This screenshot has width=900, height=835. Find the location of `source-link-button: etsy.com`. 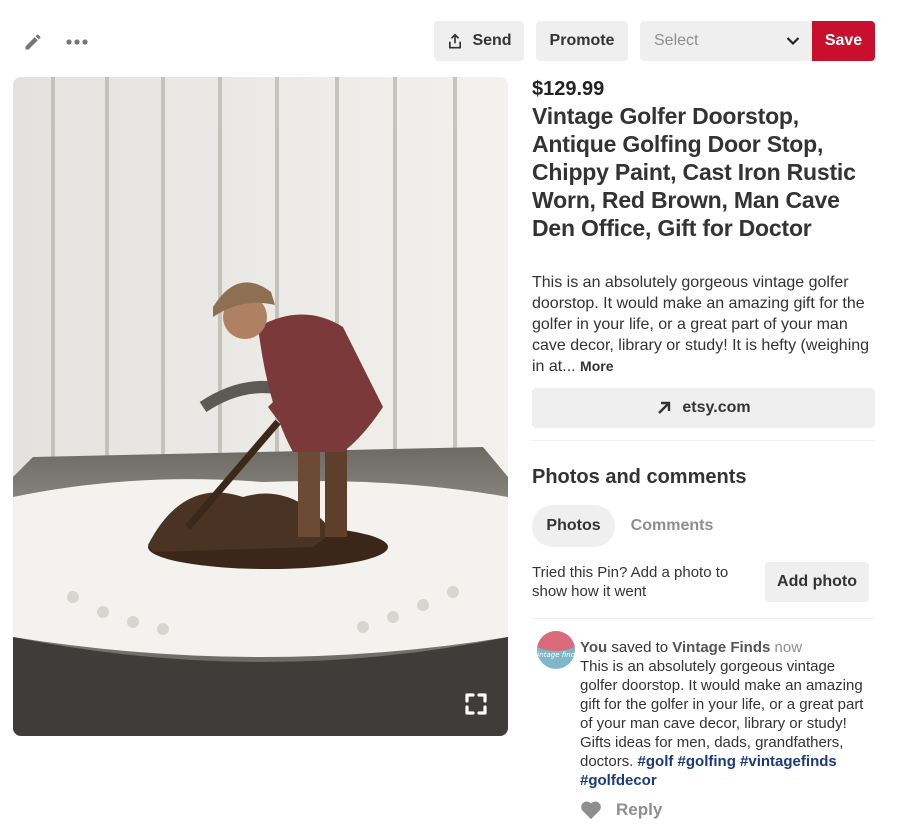

source-link-button: etsy.com is located at coordinates (703, 408).